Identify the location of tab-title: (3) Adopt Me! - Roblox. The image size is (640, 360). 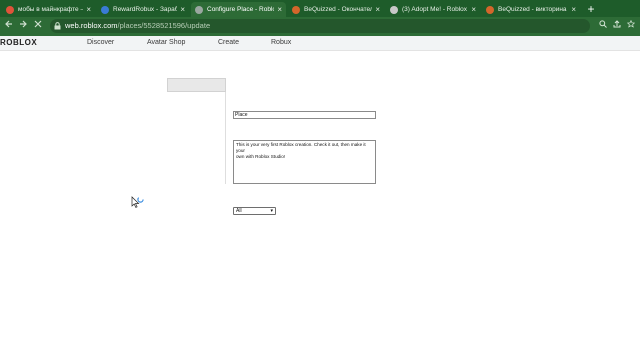
(435, 9).